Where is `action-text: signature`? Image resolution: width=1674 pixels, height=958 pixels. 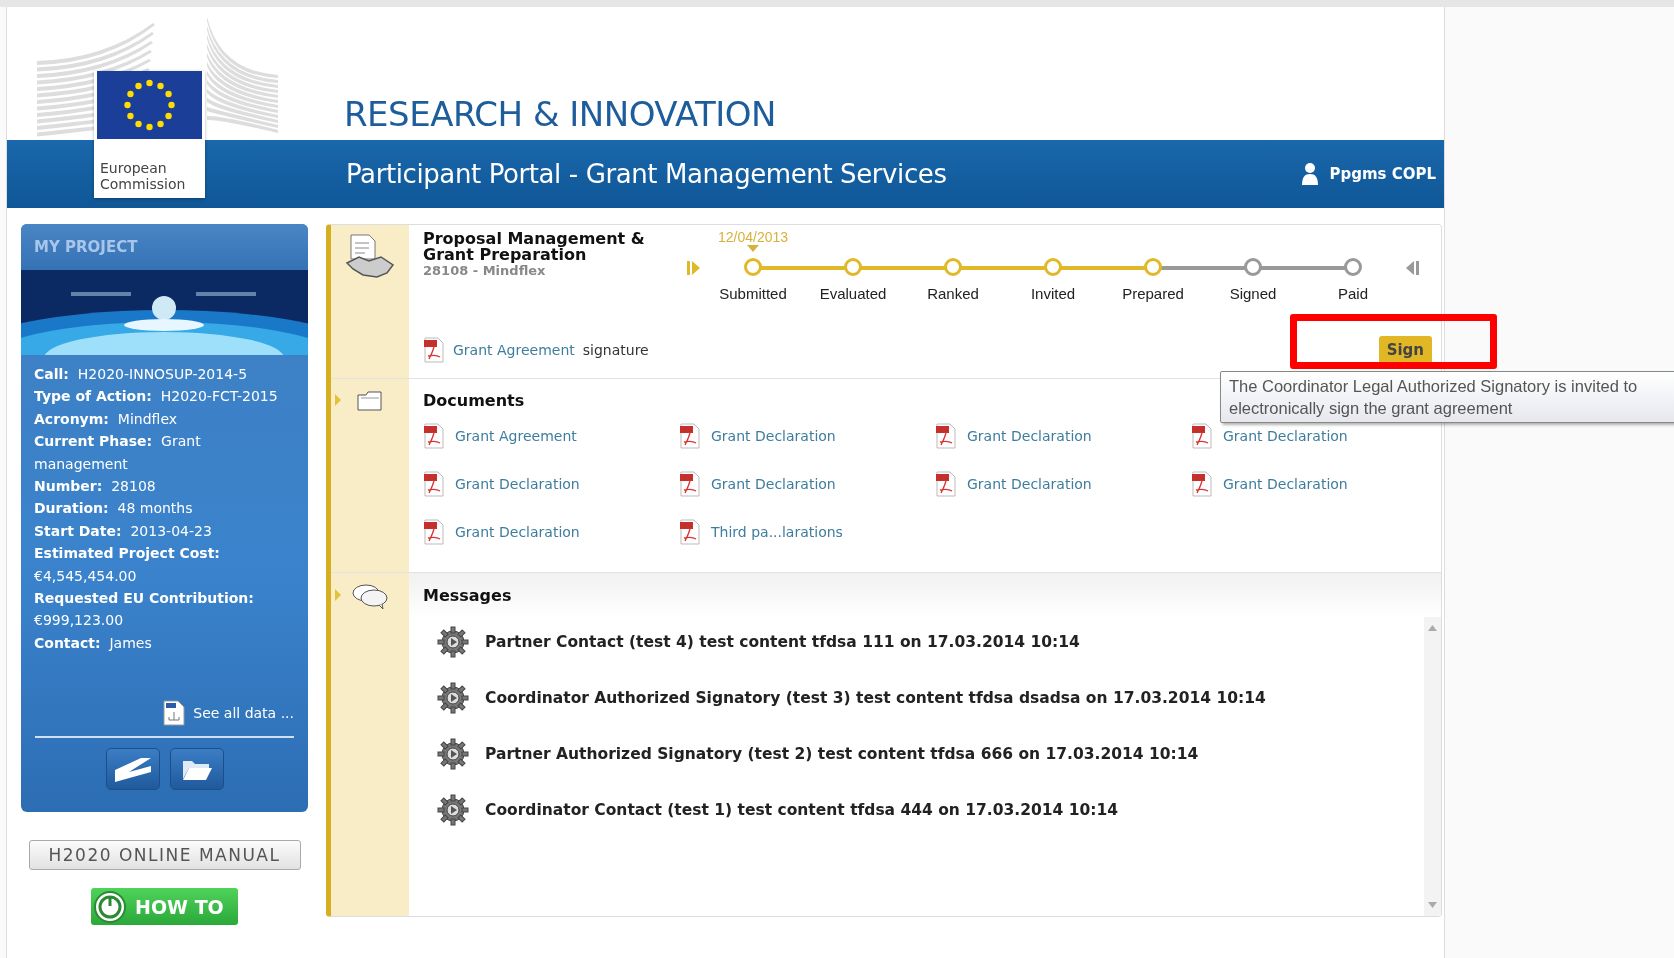 action-text: signature is located at coordinates (615, 350).